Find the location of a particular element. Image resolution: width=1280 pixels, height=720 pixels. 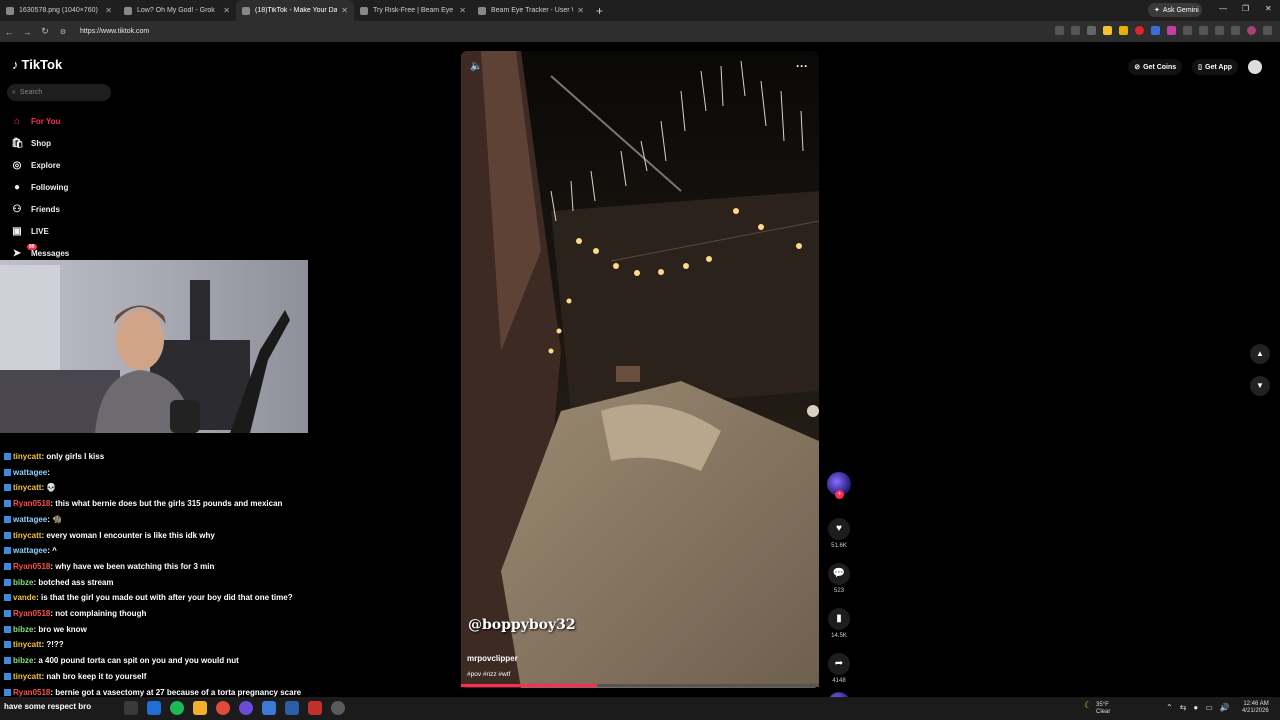

video-hashtags: #pov #rizz #wtf is located at coordinates (488, 674).